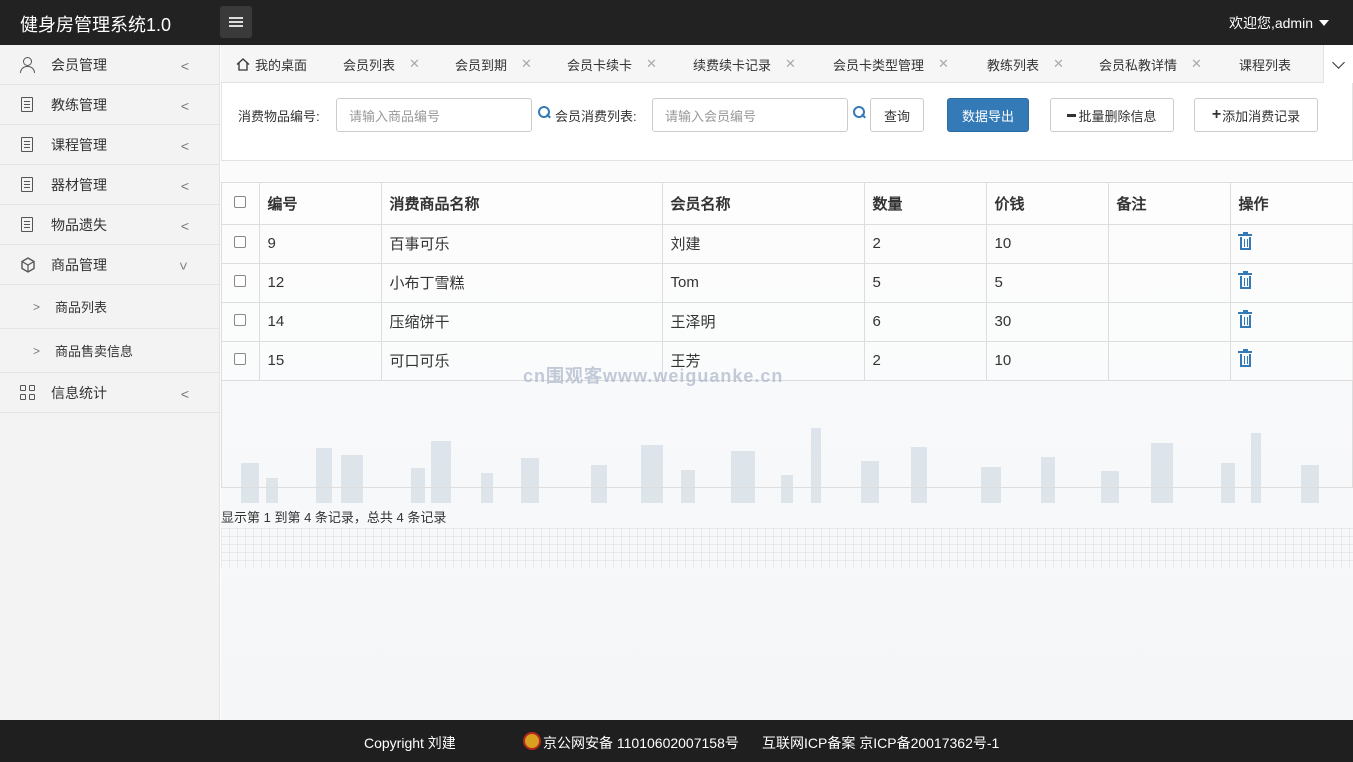 This screenshot has width=1353, height=762. What do you see at coordinates (109, 65) in the screenshot?
I see `sidebar-item-members: 会员管理 <` at bounding box center [109, 65].